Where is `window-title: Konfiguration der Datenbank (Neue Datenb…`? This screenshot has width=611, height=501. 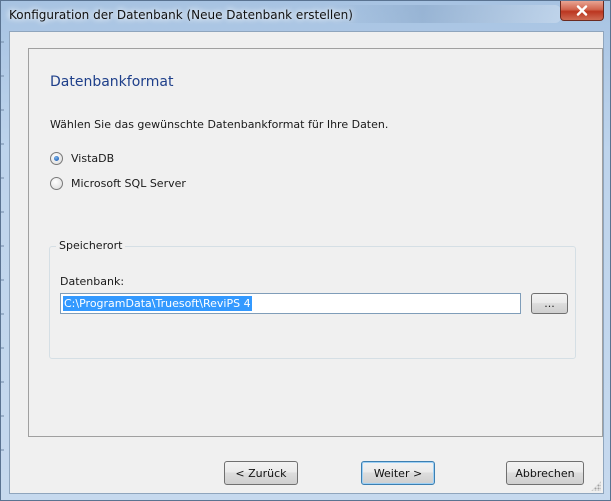
window-title: Konfiguration der Datenbank (Neue Datenb… is located at coordinates (181, 15).